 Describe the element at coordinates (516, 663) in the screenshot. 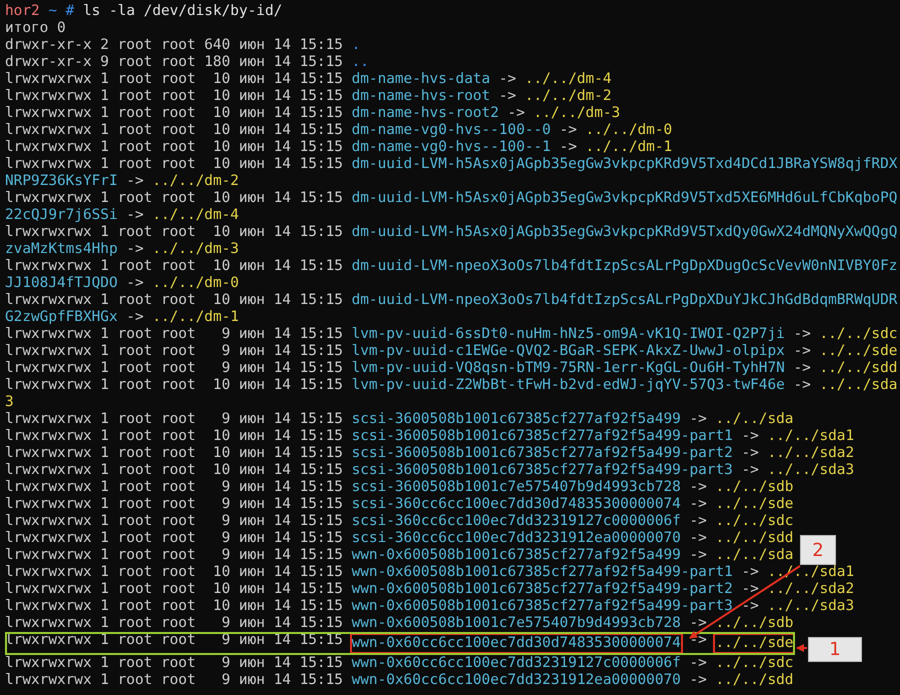

I see `file-name: wwn-0x60cc6cc100ec7dd32319127c0000006f` at that location.